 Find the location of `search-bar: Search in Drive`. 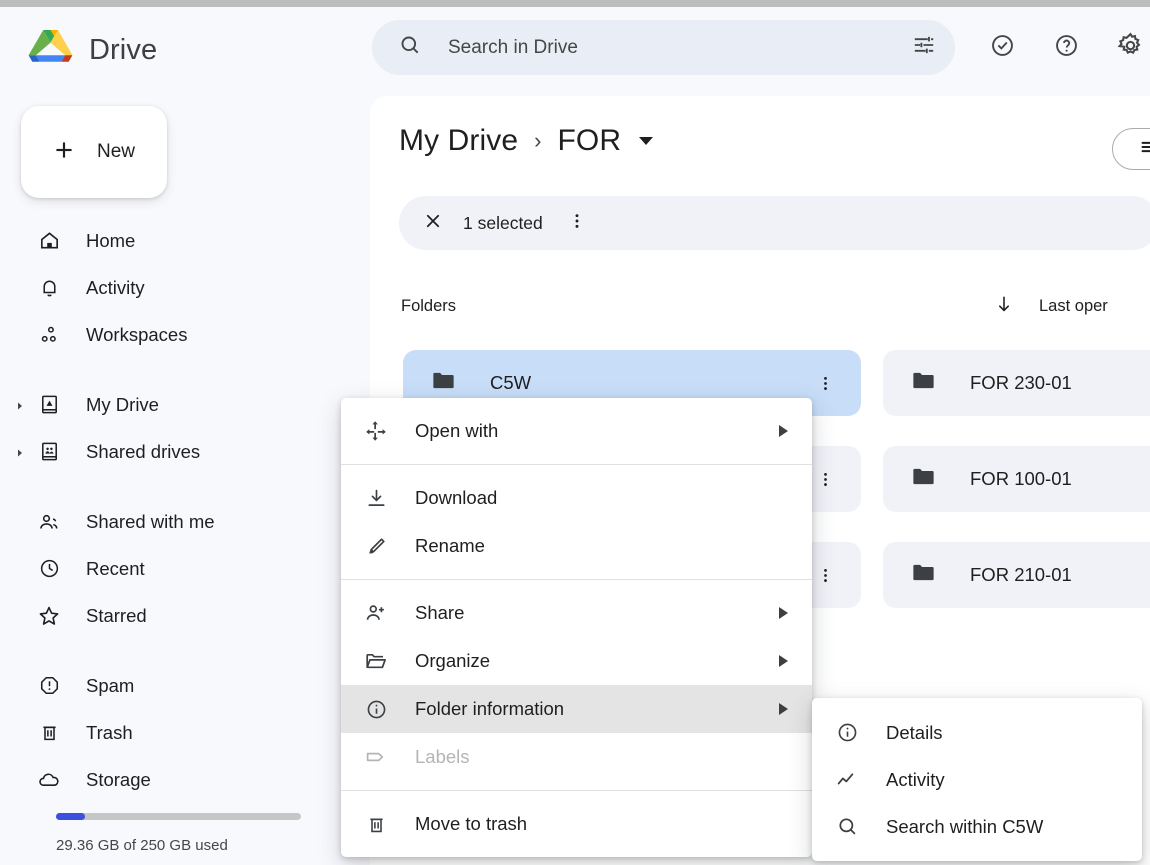

search-bar: Search in Drive is located at coordinates (663, 47).